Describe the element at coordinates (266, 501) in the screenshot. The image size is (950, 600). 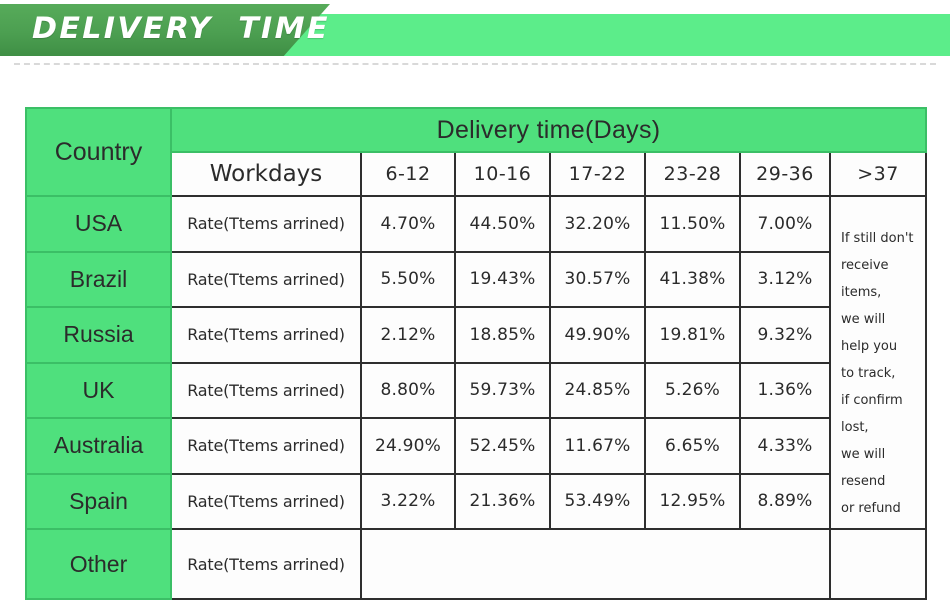
I see `row-rate-label-spain: Rate(Ttems arrined)` at that location.